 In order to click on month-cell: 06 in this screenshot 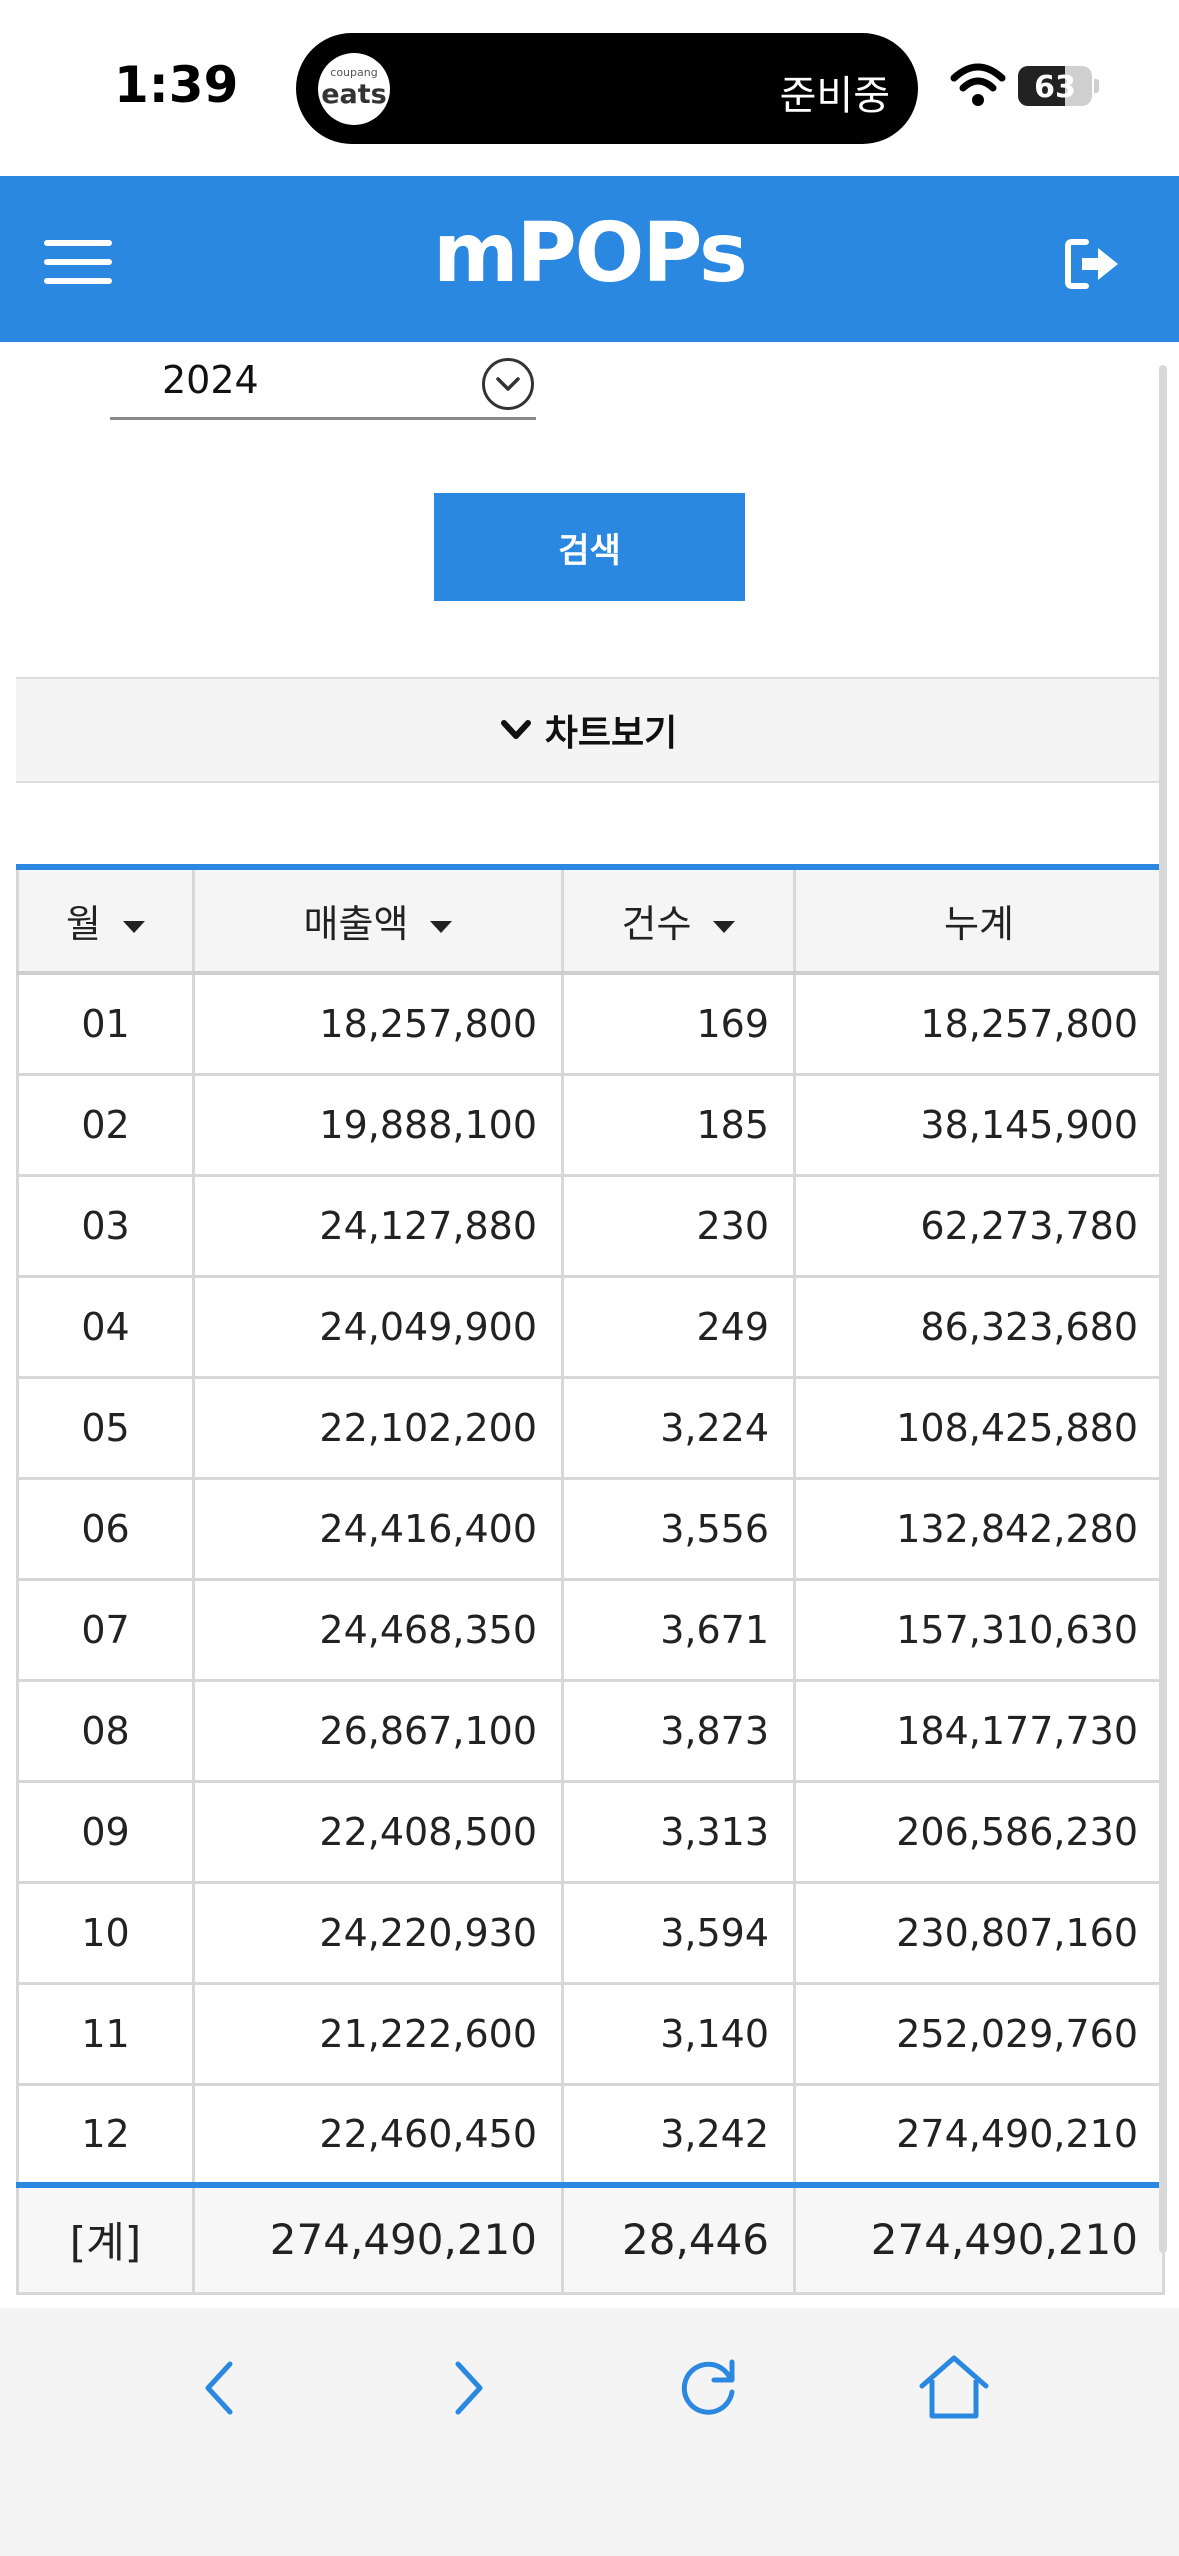, I will do `click(105, 1528)`.